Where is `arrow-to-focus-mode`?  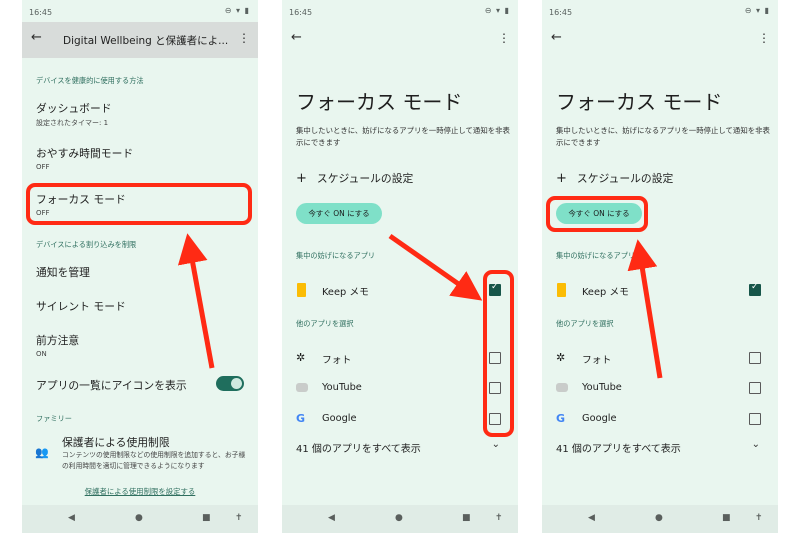
arrow-to-focus-mode is located at coordinates (196, 301).